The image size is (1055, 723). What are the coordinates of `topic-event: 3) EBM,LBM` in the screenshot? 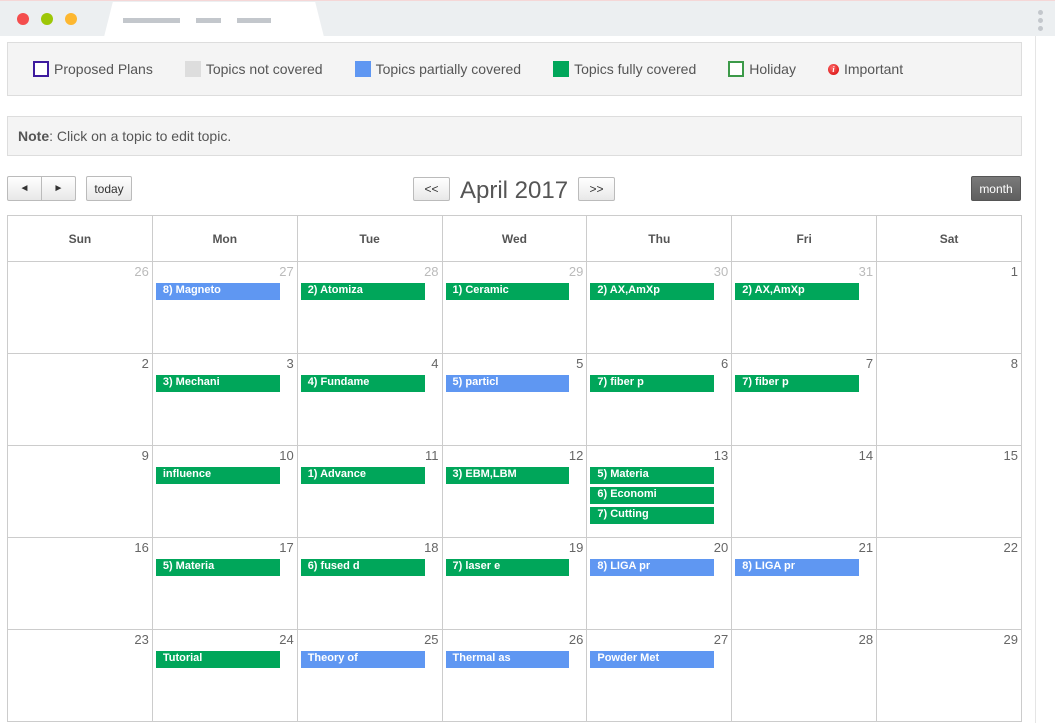 It's located at (507, 475).